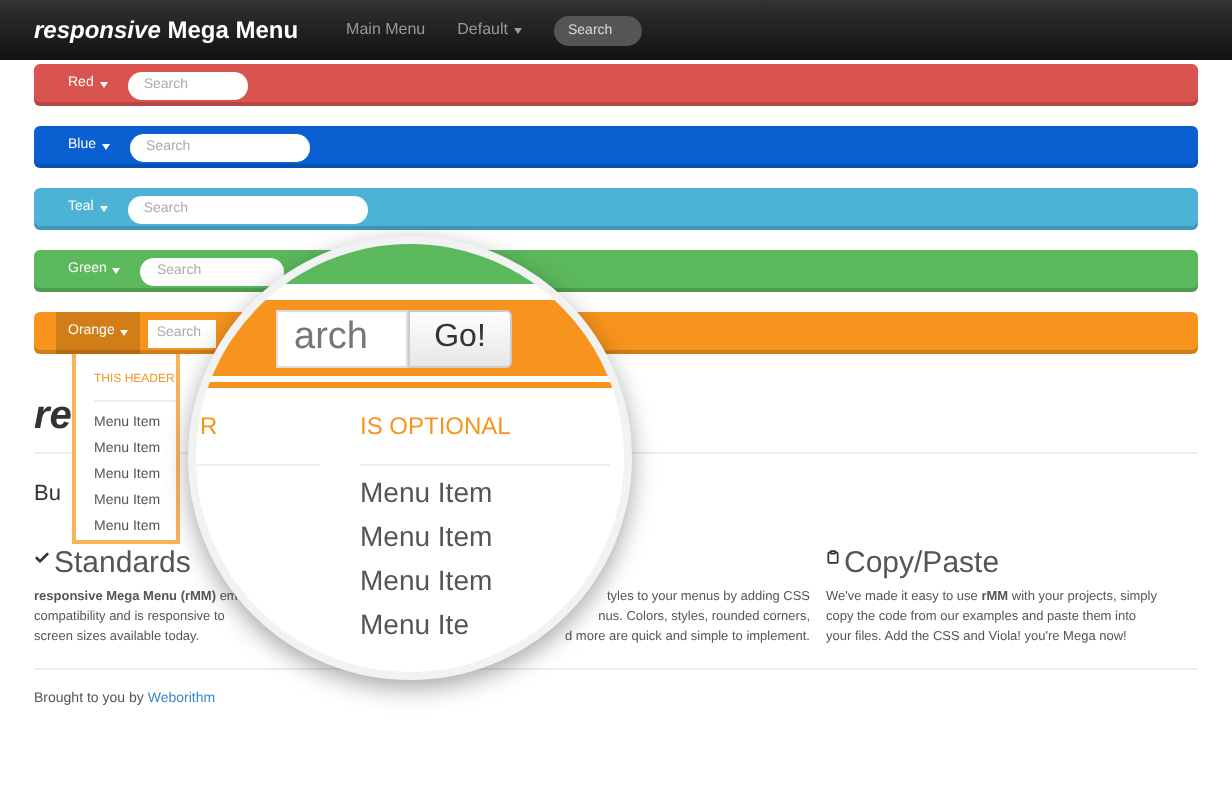  I want to click on clipboard-icon, so click(833, 556).